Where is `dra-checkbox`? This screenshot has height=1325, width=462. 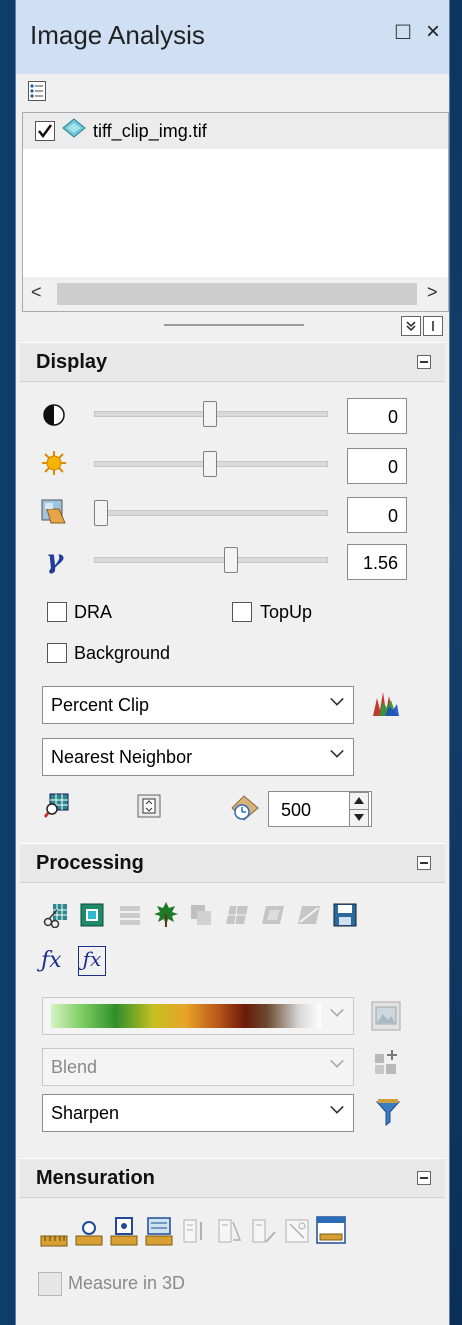 dra-checkbox is located at coordinates (57, 612).